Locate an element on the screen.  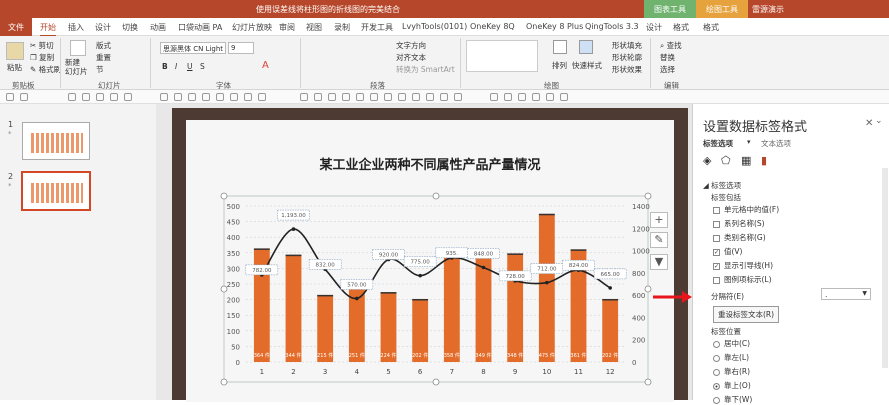
checkbox is located at coordinates (716, 224).